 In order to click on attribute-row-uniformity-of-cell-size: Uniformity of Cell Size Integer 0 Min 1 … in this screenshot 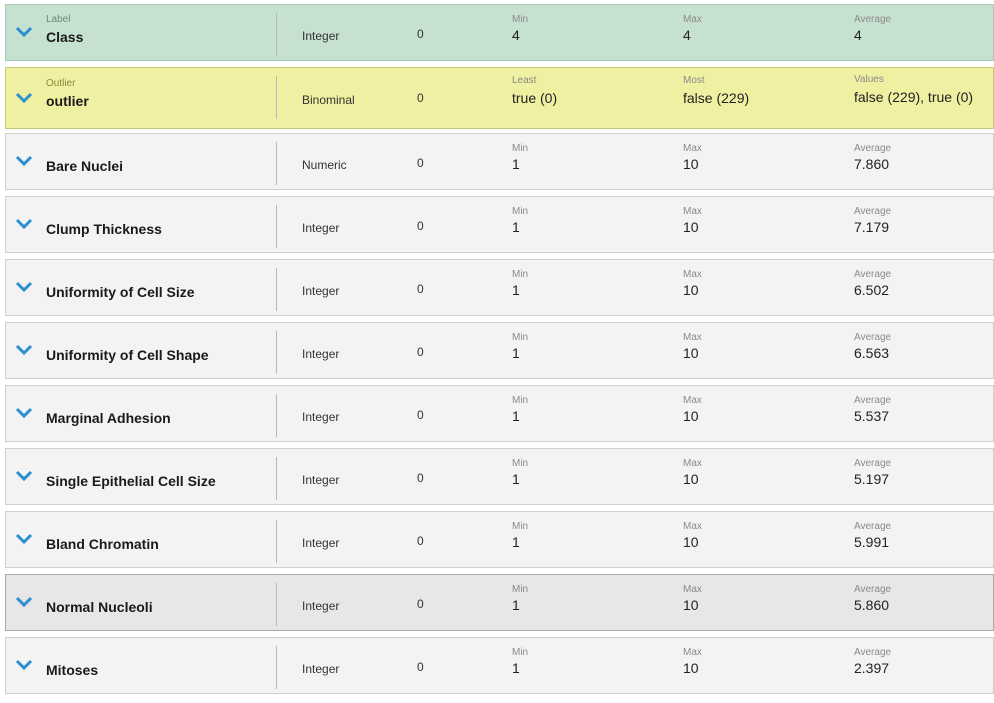, I will do `click(499, 287)`.